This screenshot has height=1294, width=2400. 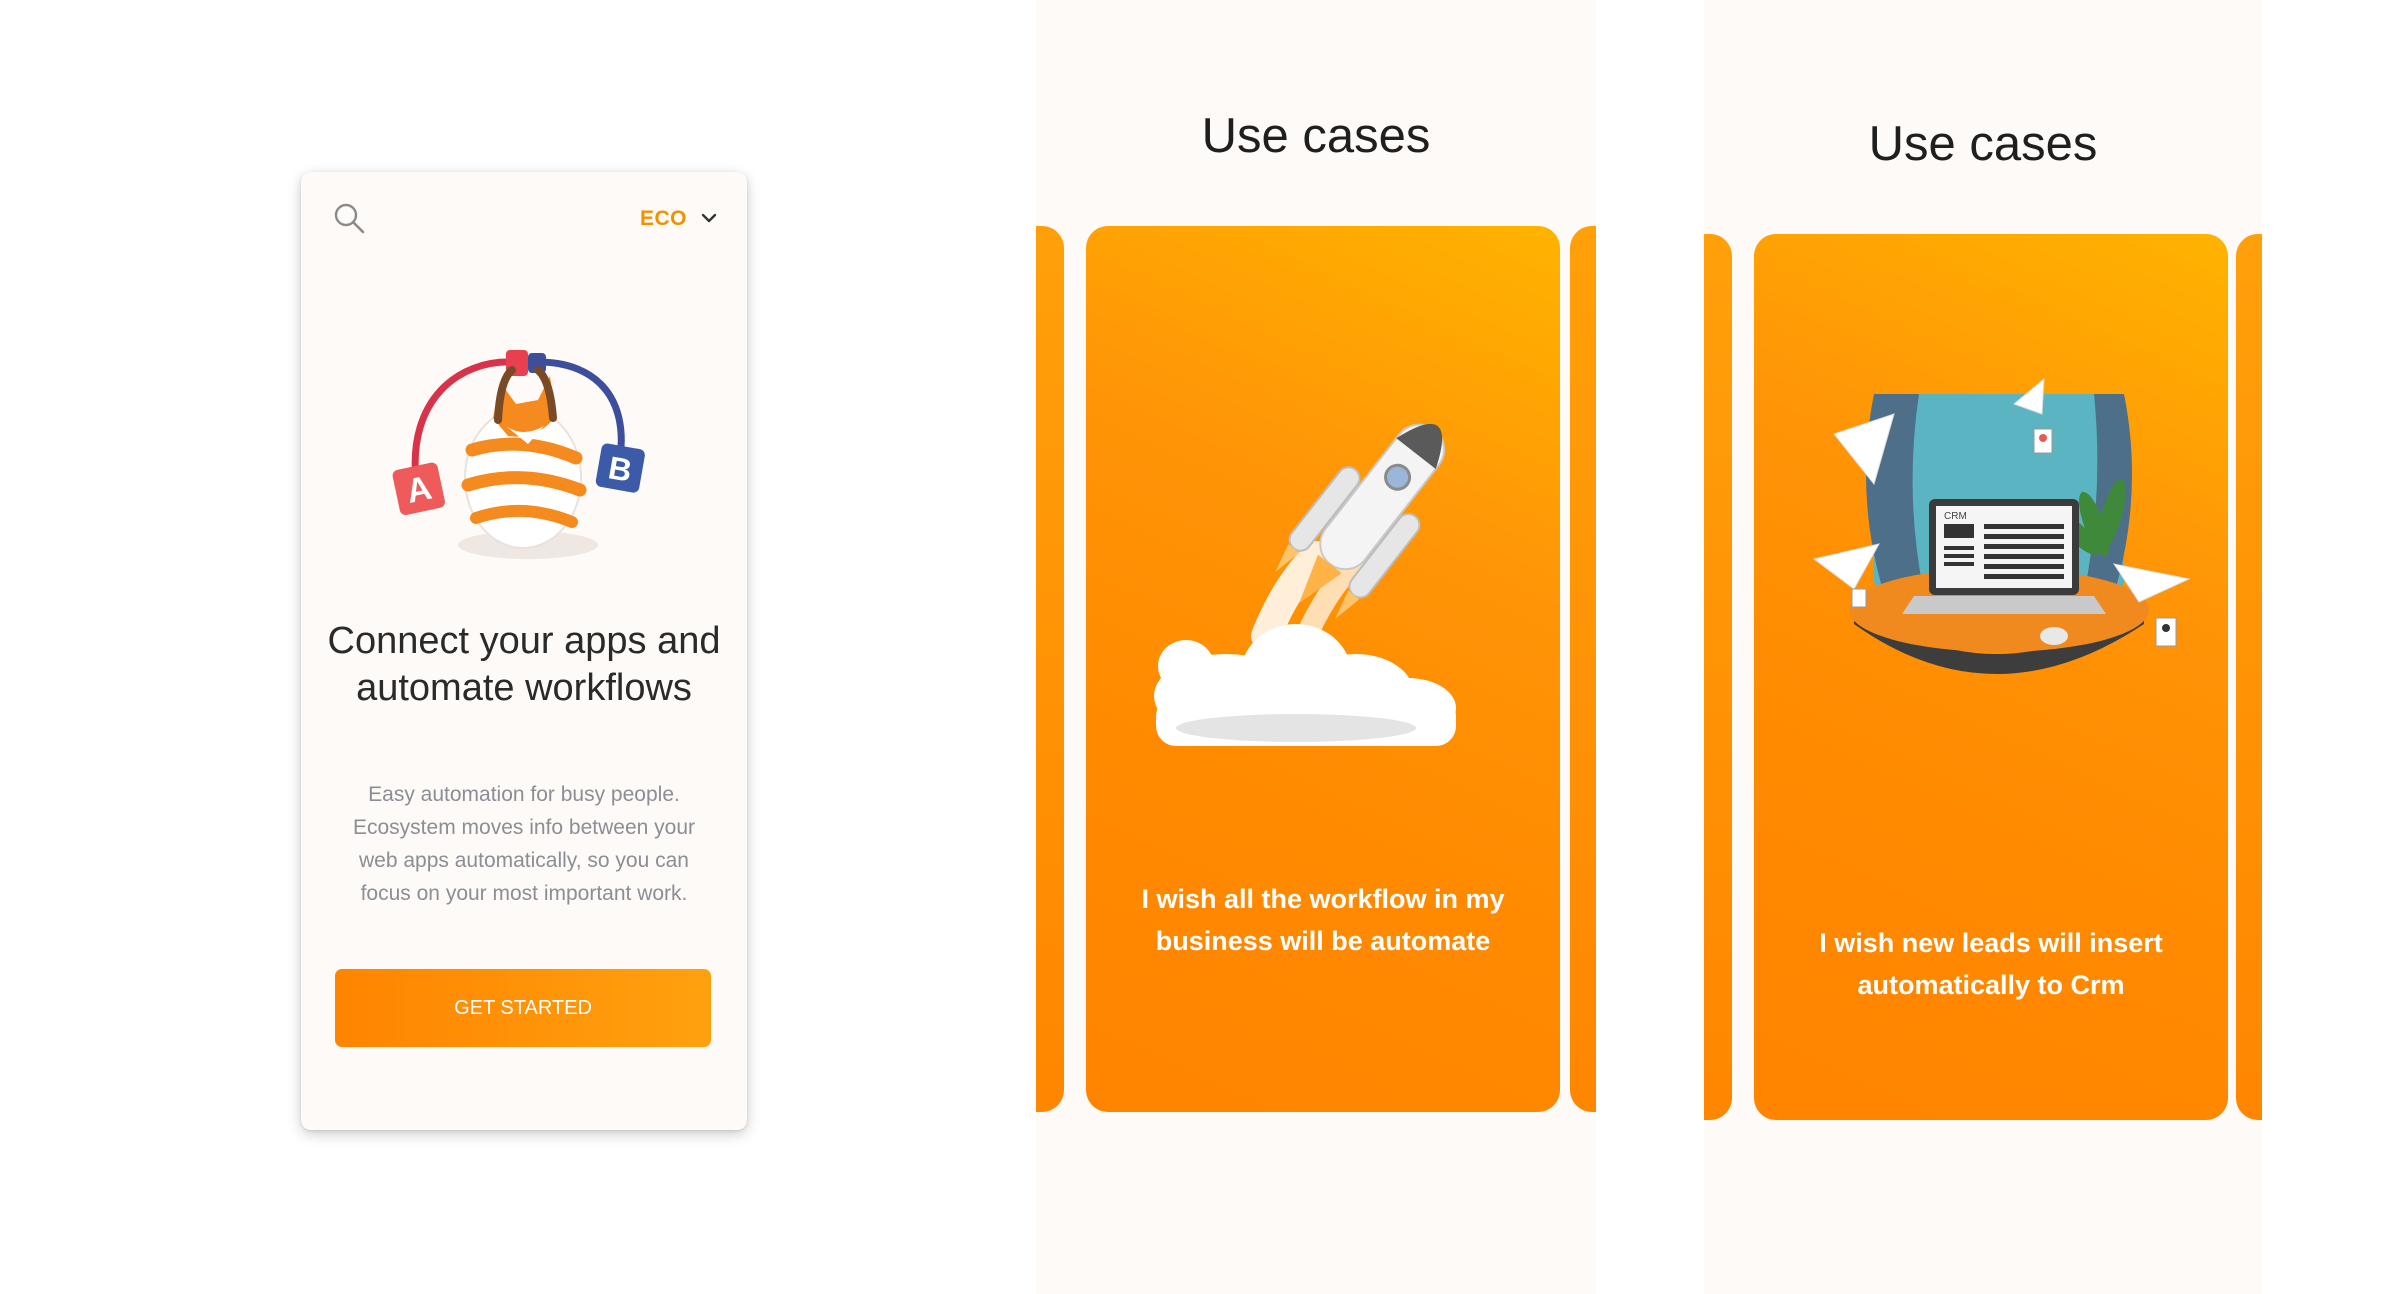 What do you see at coordinates (523, 455) in the screenshot?
I see `fox-connector-illustration: A B` at bounding box center [523, 455].